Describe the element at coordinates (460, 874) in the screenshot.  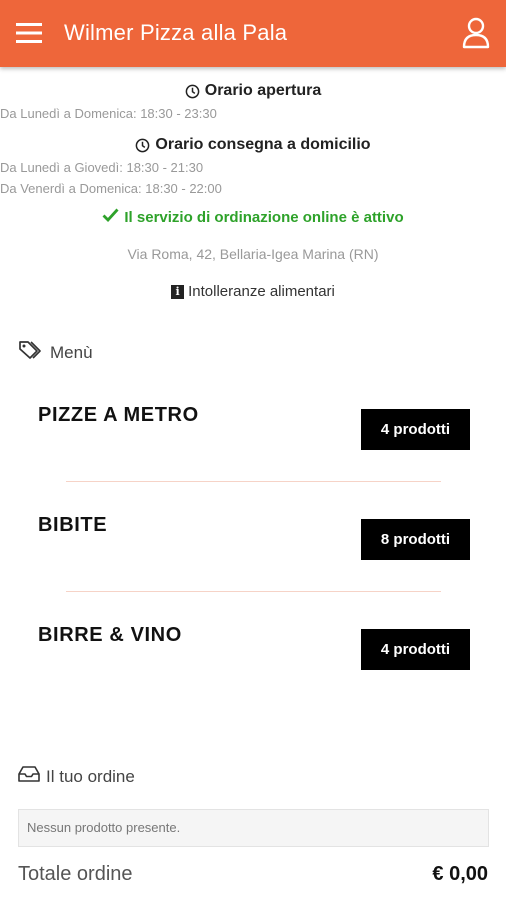
I see `order-total-value: € 0,00` at that location.